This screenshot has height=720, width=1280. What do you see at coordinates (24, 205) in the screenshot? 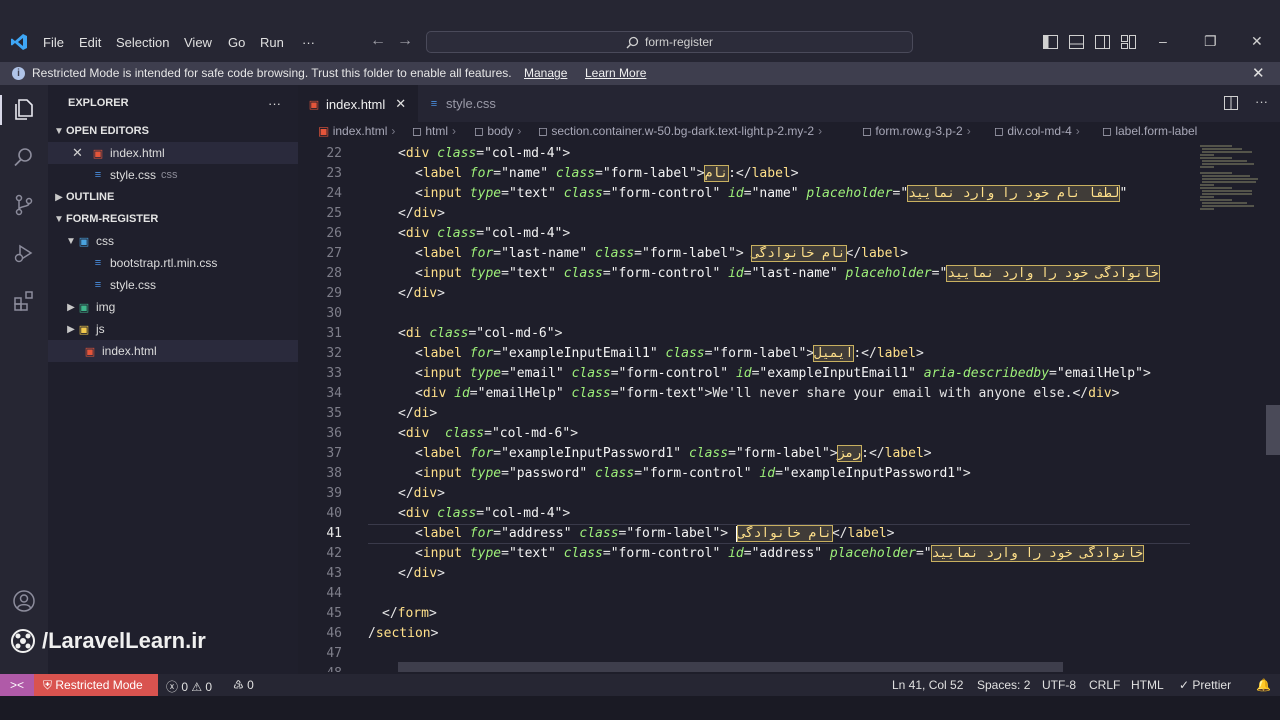
I see `source-control-icon` at bounding box center [24, 205].